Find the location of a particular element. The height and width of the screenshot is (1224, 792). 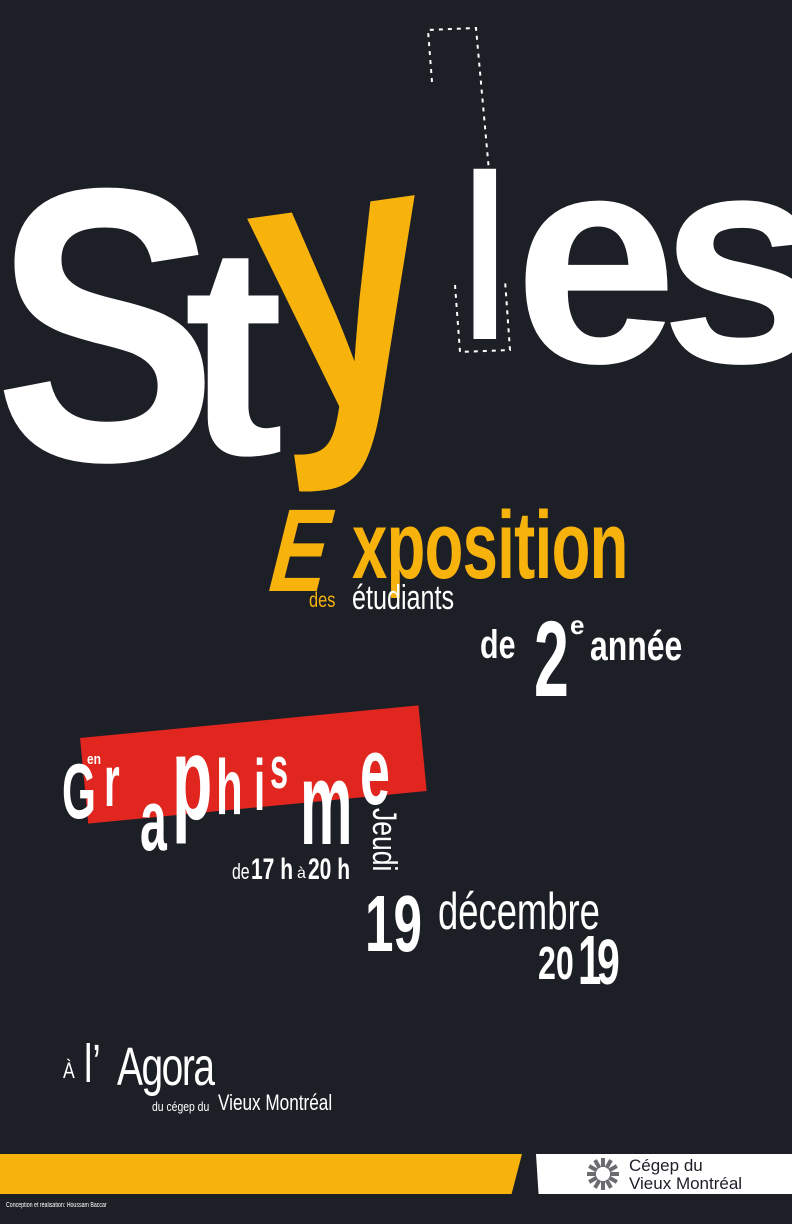

logo-text-line2: Vieux Montréal is located at coordinates (686, 1183).